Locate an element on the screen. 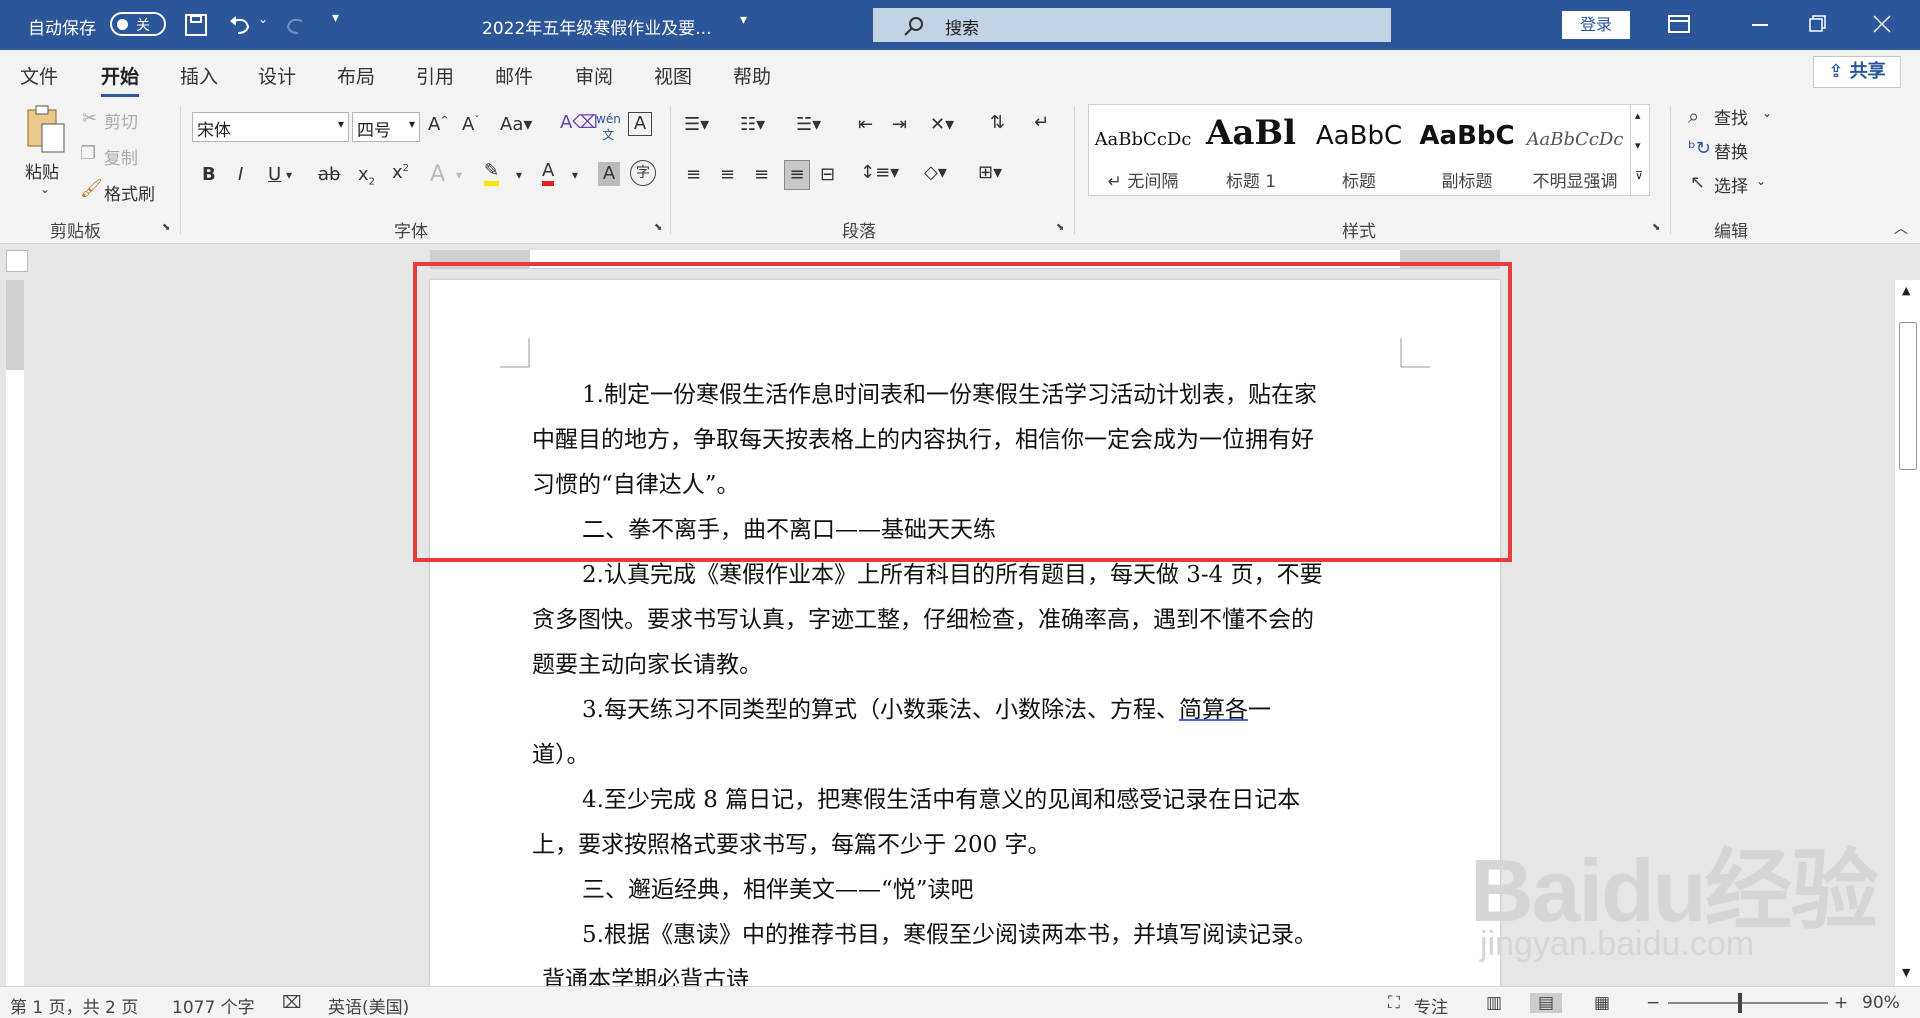 The height and width of the screenshot is (1018, 1920). decrease-indent-icon: ⇤ is located at coordinates (865, 124).